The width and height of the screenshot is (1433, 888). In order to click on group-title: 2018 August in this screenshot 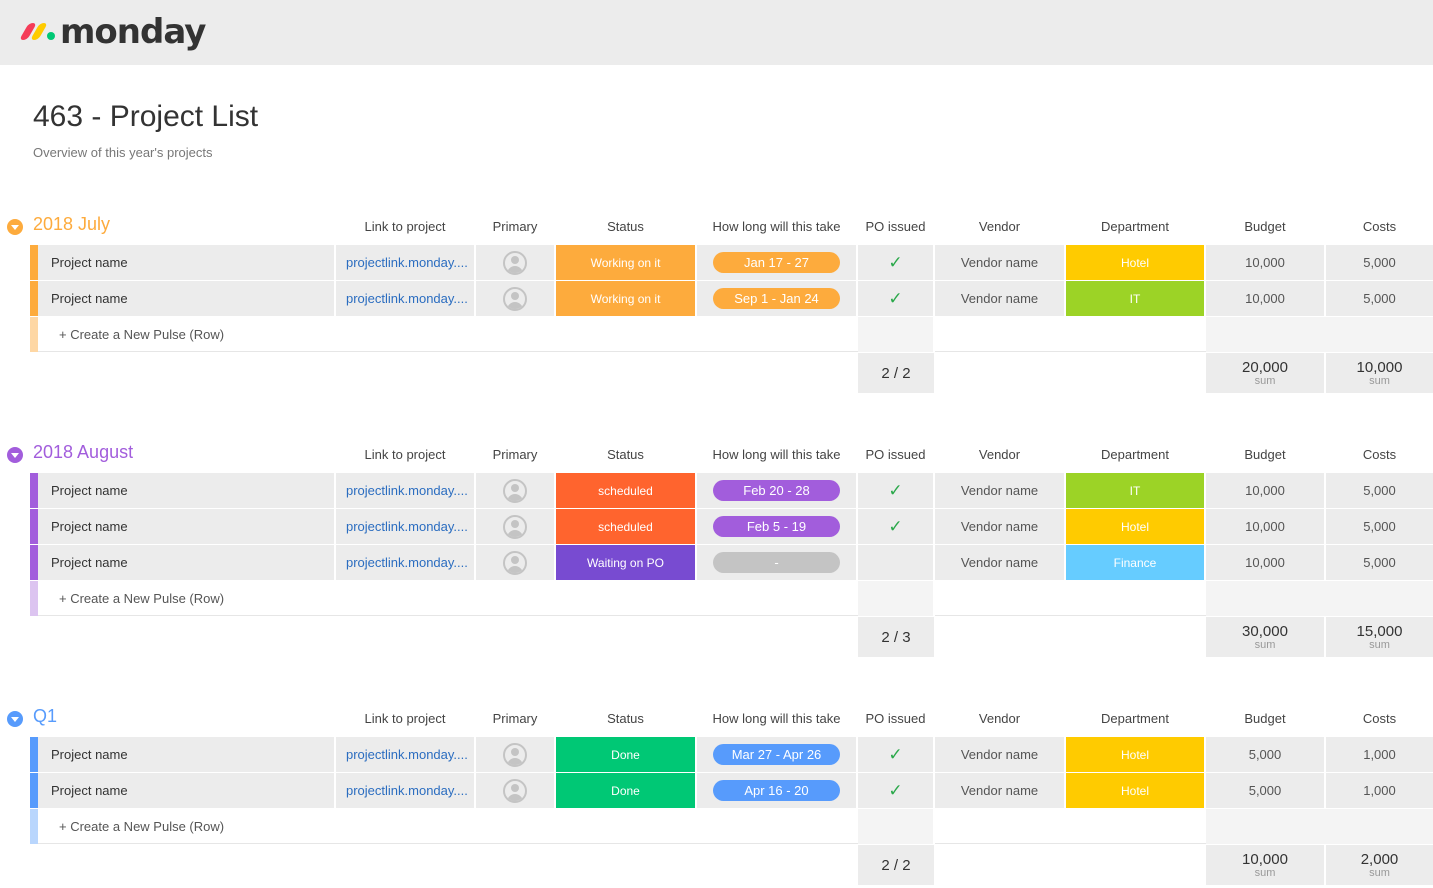, I will do `click(83, 452)`.